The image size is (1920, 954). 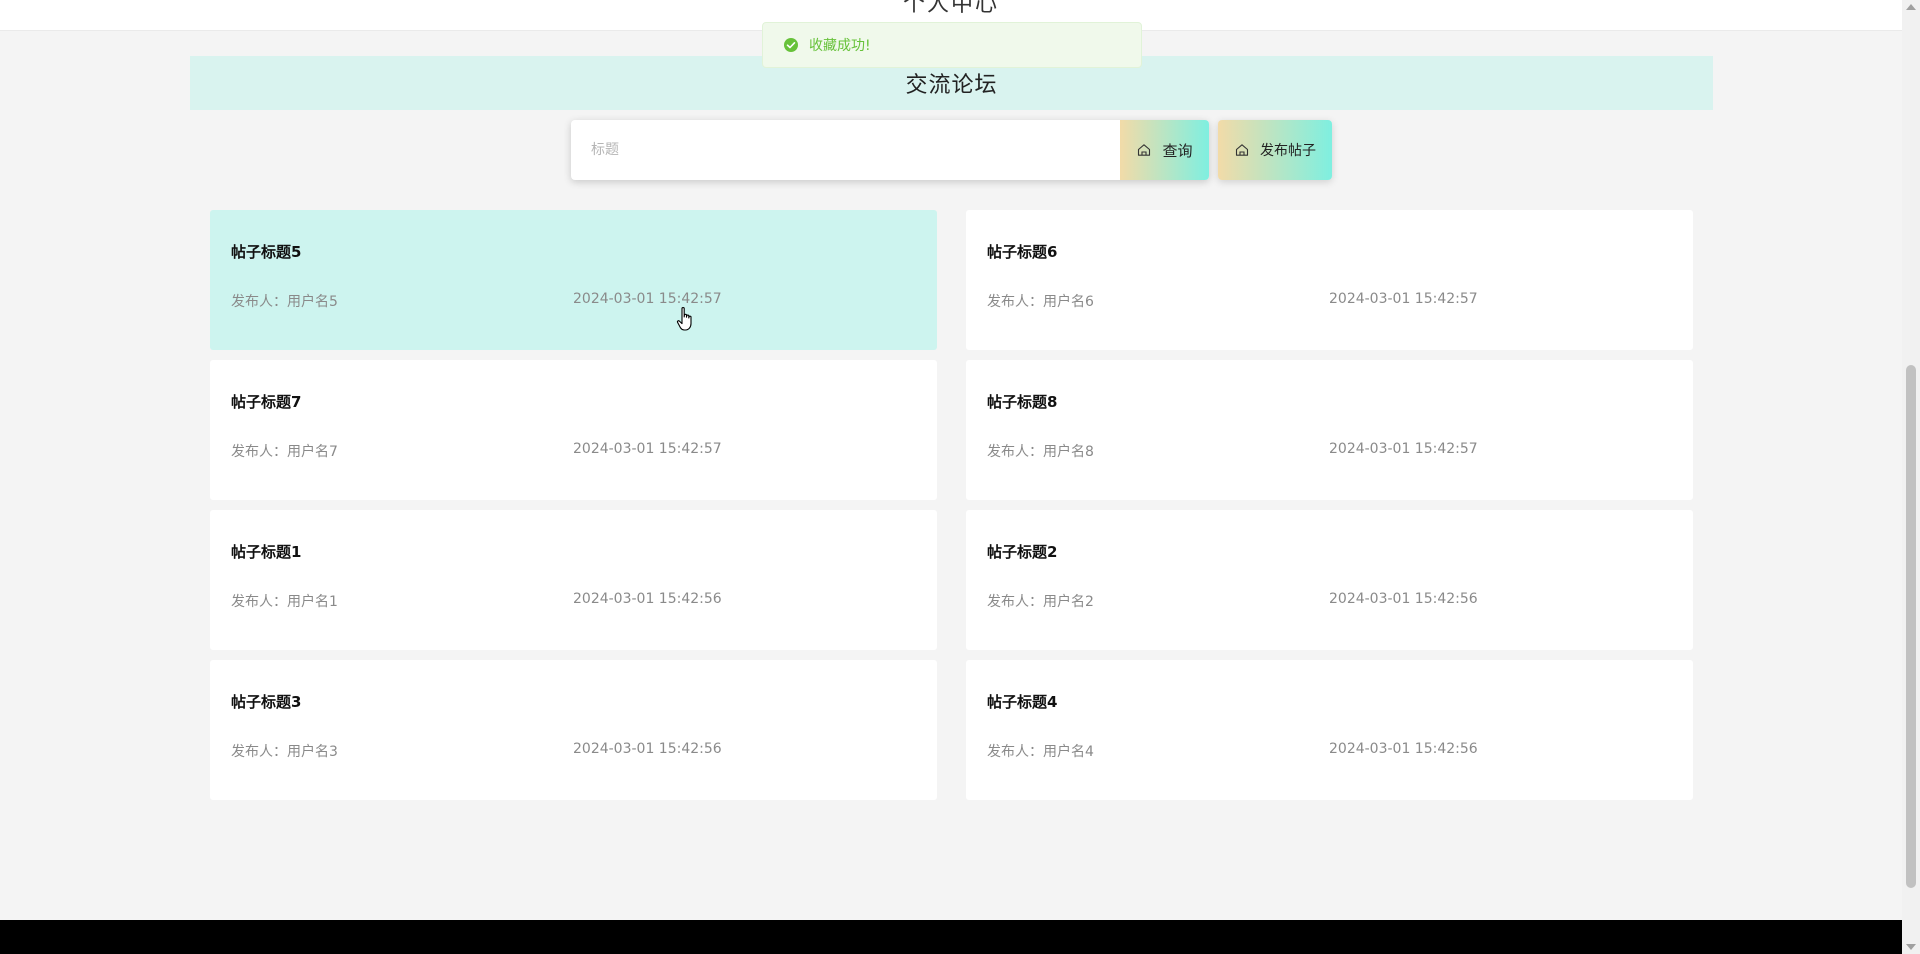 What do you see at coordinates (951, 937) in the screenshot?
I see `page-footer` at bounding box center [951, 937].